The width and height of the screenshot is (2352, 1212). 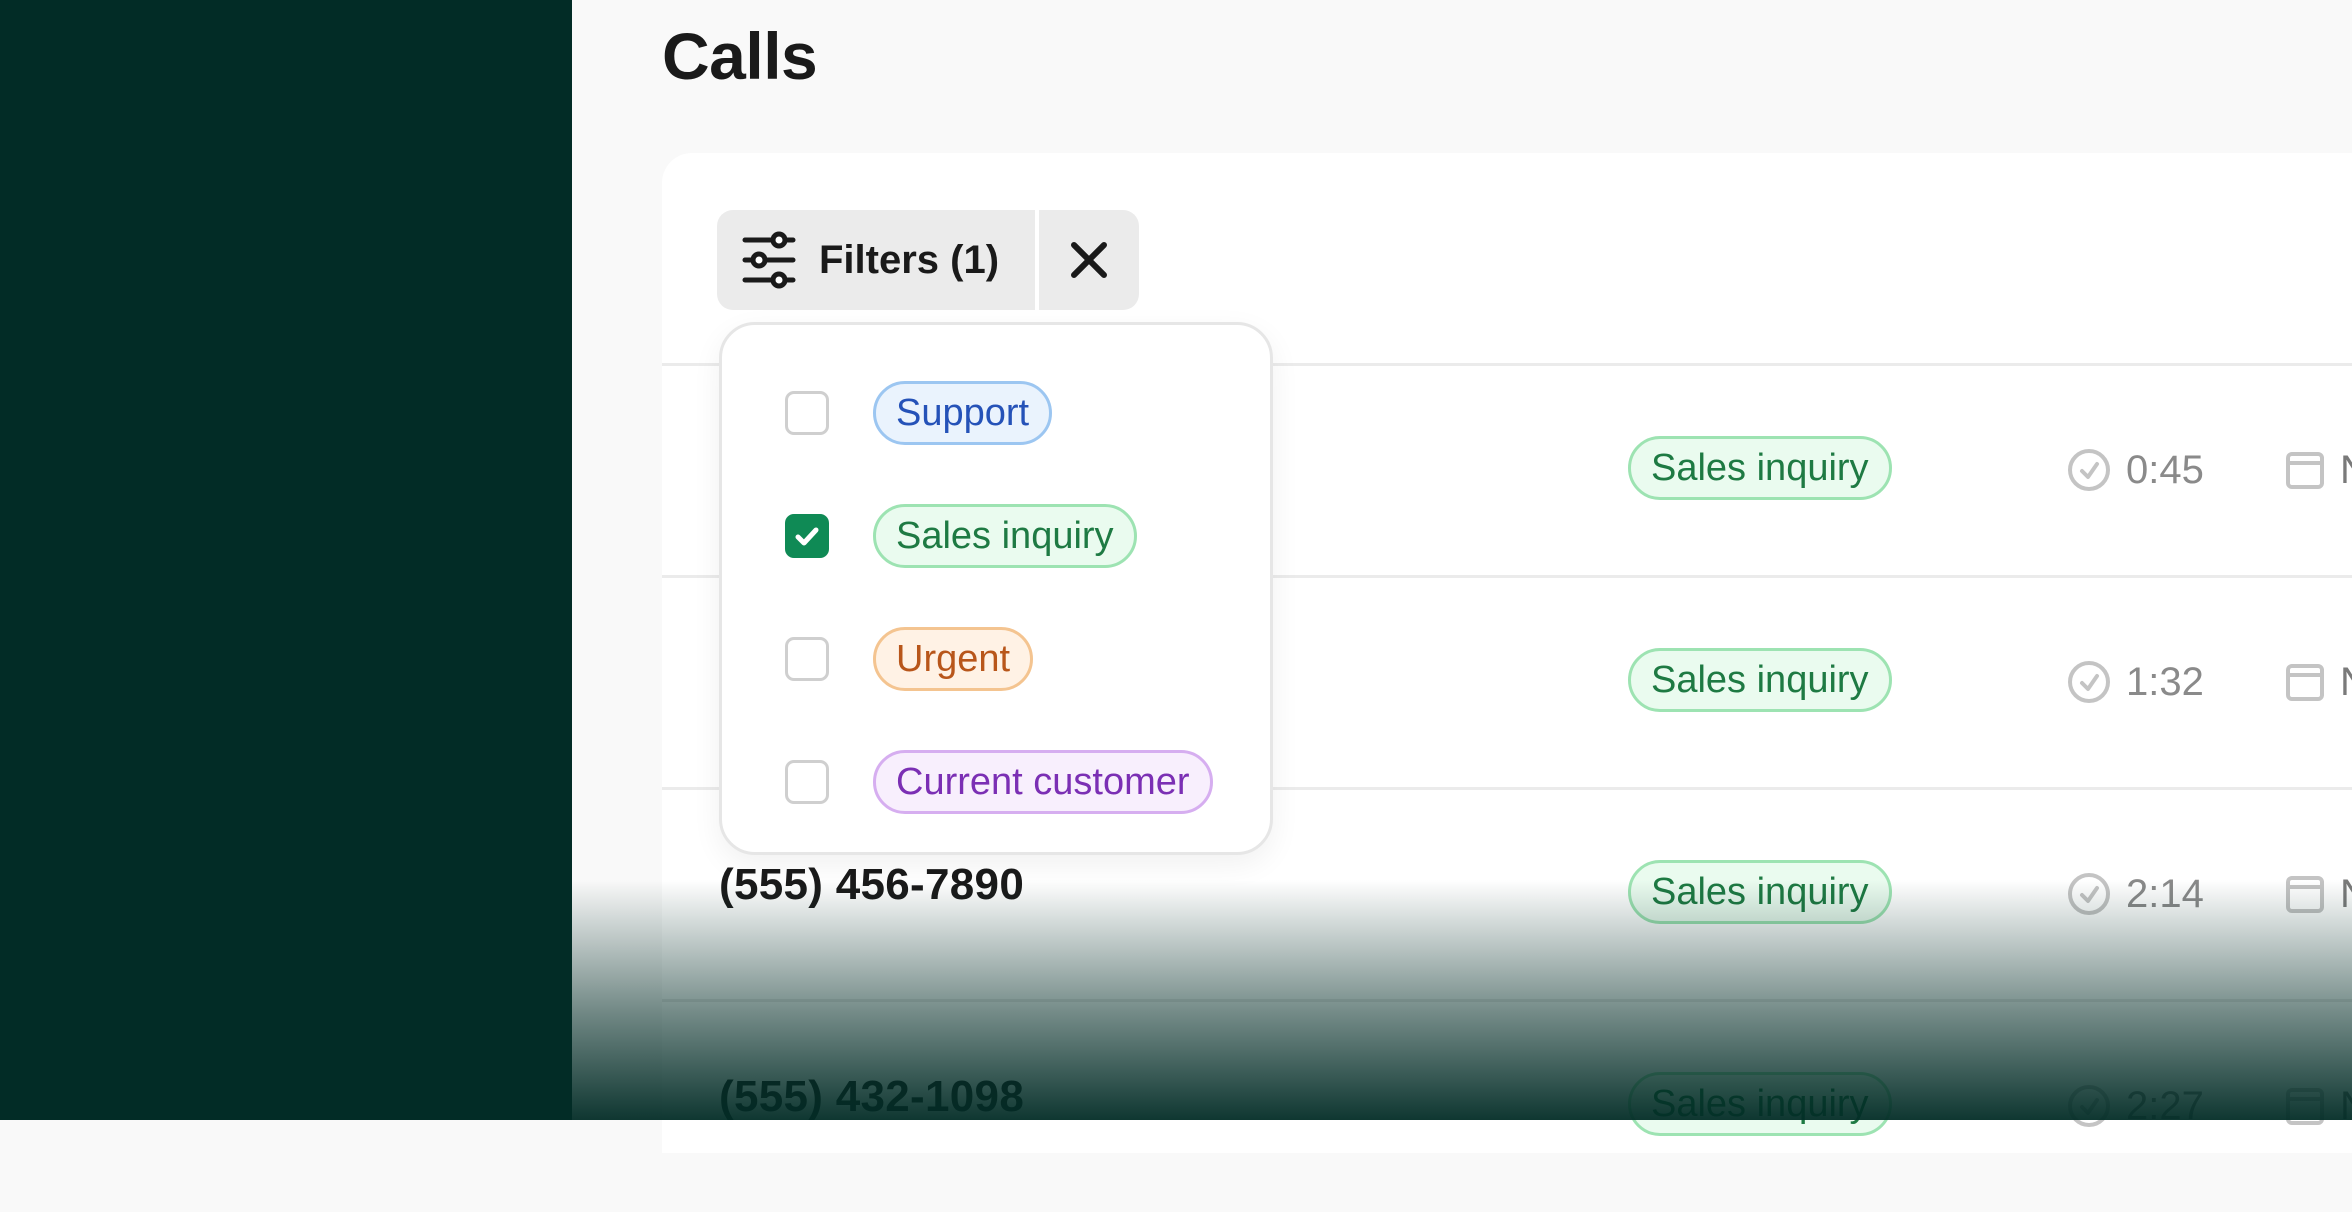 I want to click on filter-option-current-customer: Current customer, so click(x=999, y=782).